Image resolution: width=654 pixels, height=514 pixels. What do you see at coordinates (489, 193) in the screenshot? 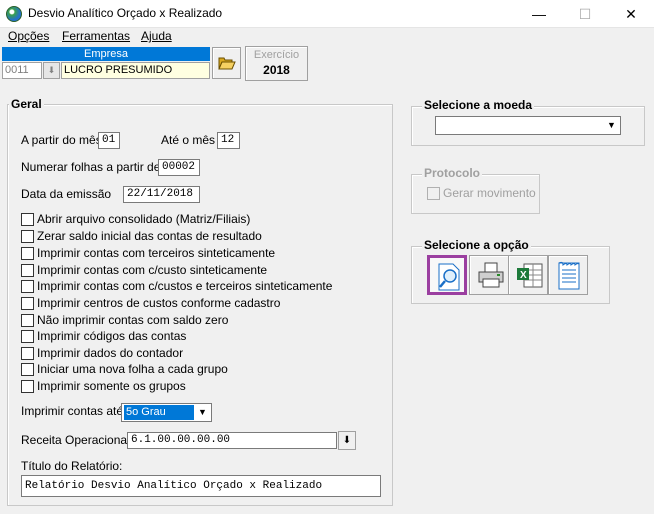
I see `checkbox-label: Gerar movimento` at bounding box center [489, 193].